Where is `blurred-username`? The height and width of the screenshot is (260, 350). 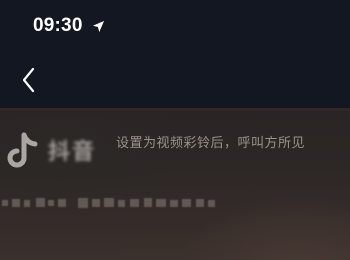
blurred-username is located at coordinates (112, 203).